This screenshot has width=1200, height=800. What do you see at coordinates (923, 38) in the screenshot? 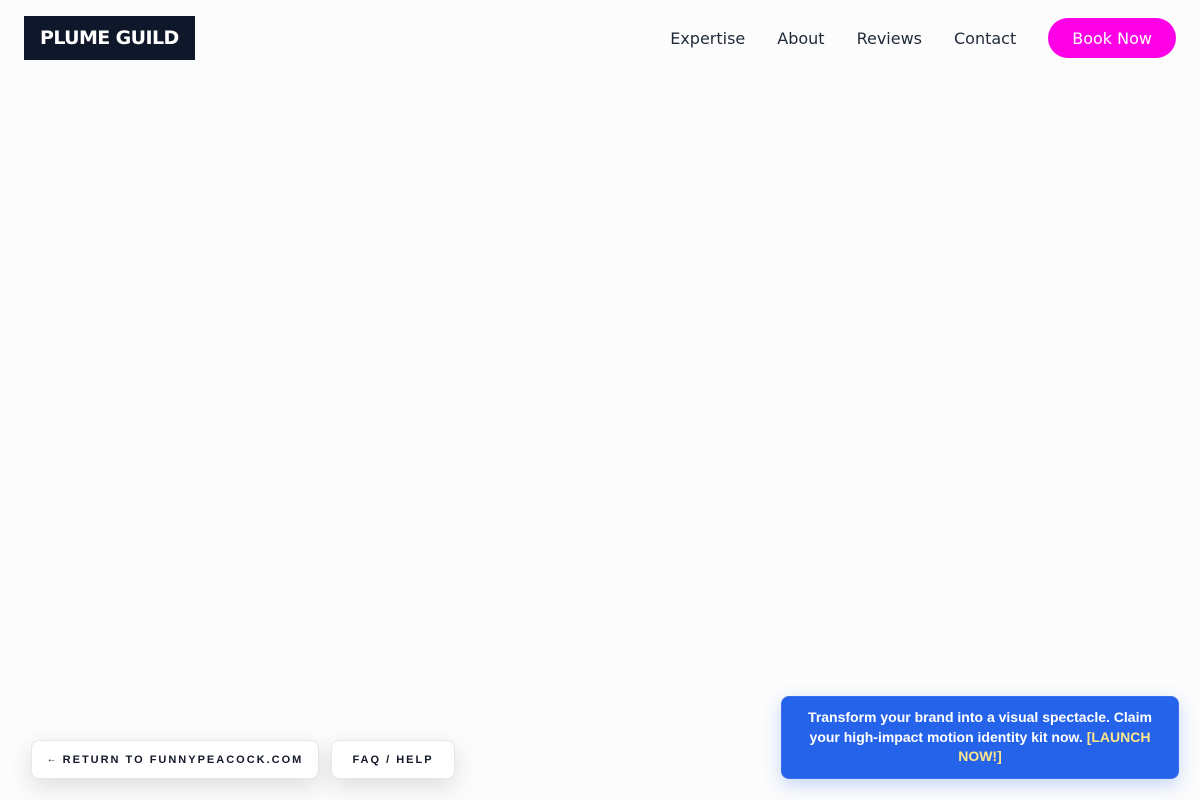
I see `main-nav: Expertise About Reviews Contact Book Now` at bounding box center [923, 38].